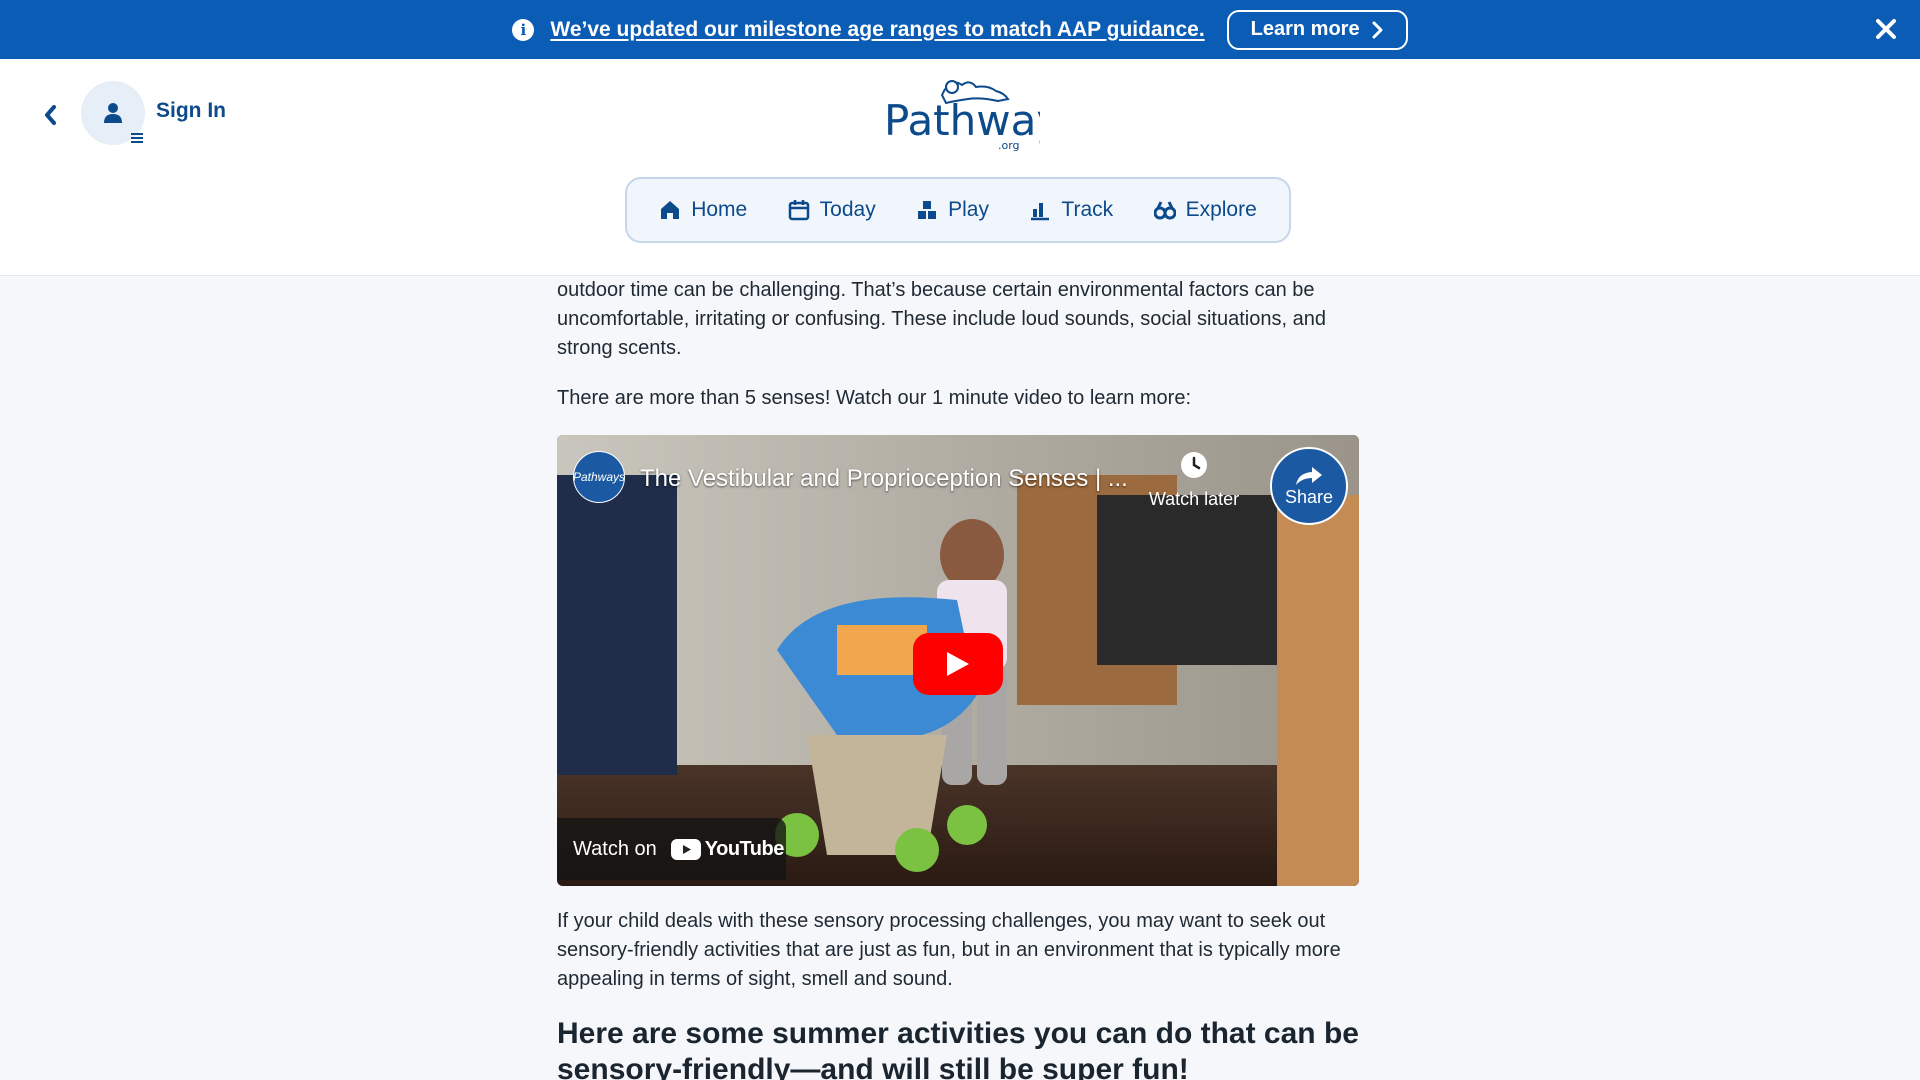 The height and width of the screenshot is (1080, 1920). I want to click on chevron-left-icon, so click(50, 115).